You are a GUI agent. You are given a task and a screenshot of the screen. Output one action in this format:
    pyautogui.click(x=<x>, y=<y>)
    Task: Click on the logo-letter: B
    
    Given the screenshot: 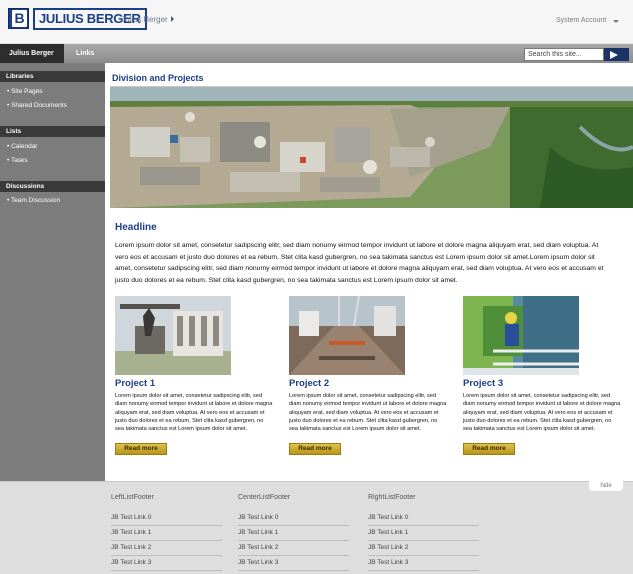 What is the action you would take?
    pyautogui.click(x=19, y=18)
    